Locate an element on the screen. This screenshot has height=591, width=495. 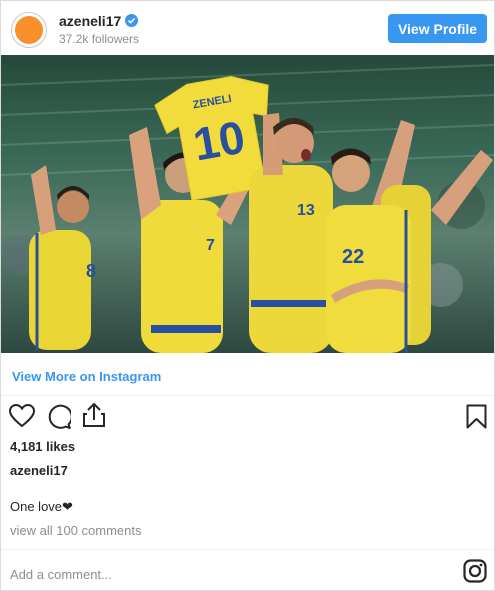
post-caption: One love❤ is located at coordinates (41, 506).